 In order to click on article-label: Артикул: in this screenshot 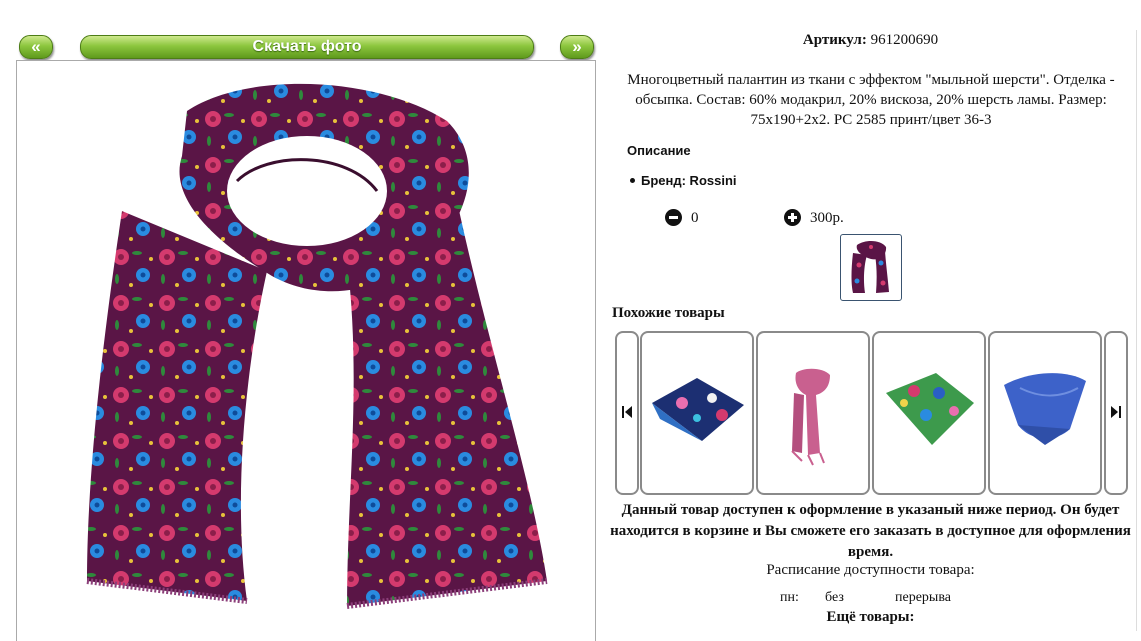, I will do `click(834, 40)`.